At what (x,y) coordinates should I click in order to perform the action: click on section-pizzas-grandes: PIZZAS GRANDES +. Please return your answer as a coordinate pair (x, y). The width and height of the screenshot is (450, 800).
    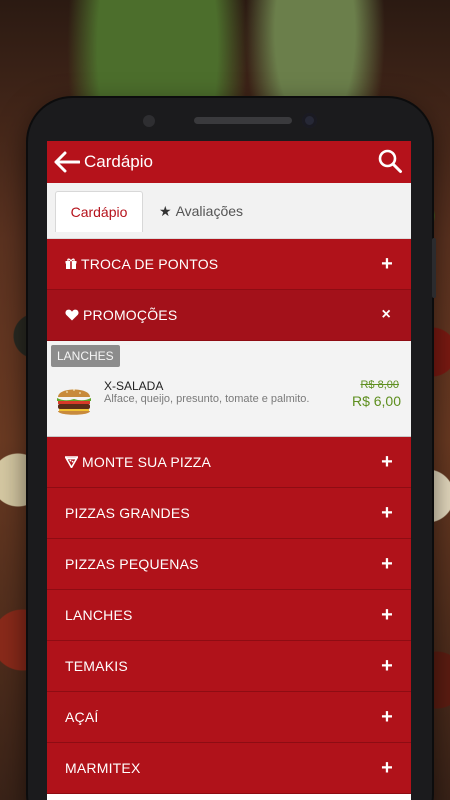
    Looking at the image, I should click on (229, 513).